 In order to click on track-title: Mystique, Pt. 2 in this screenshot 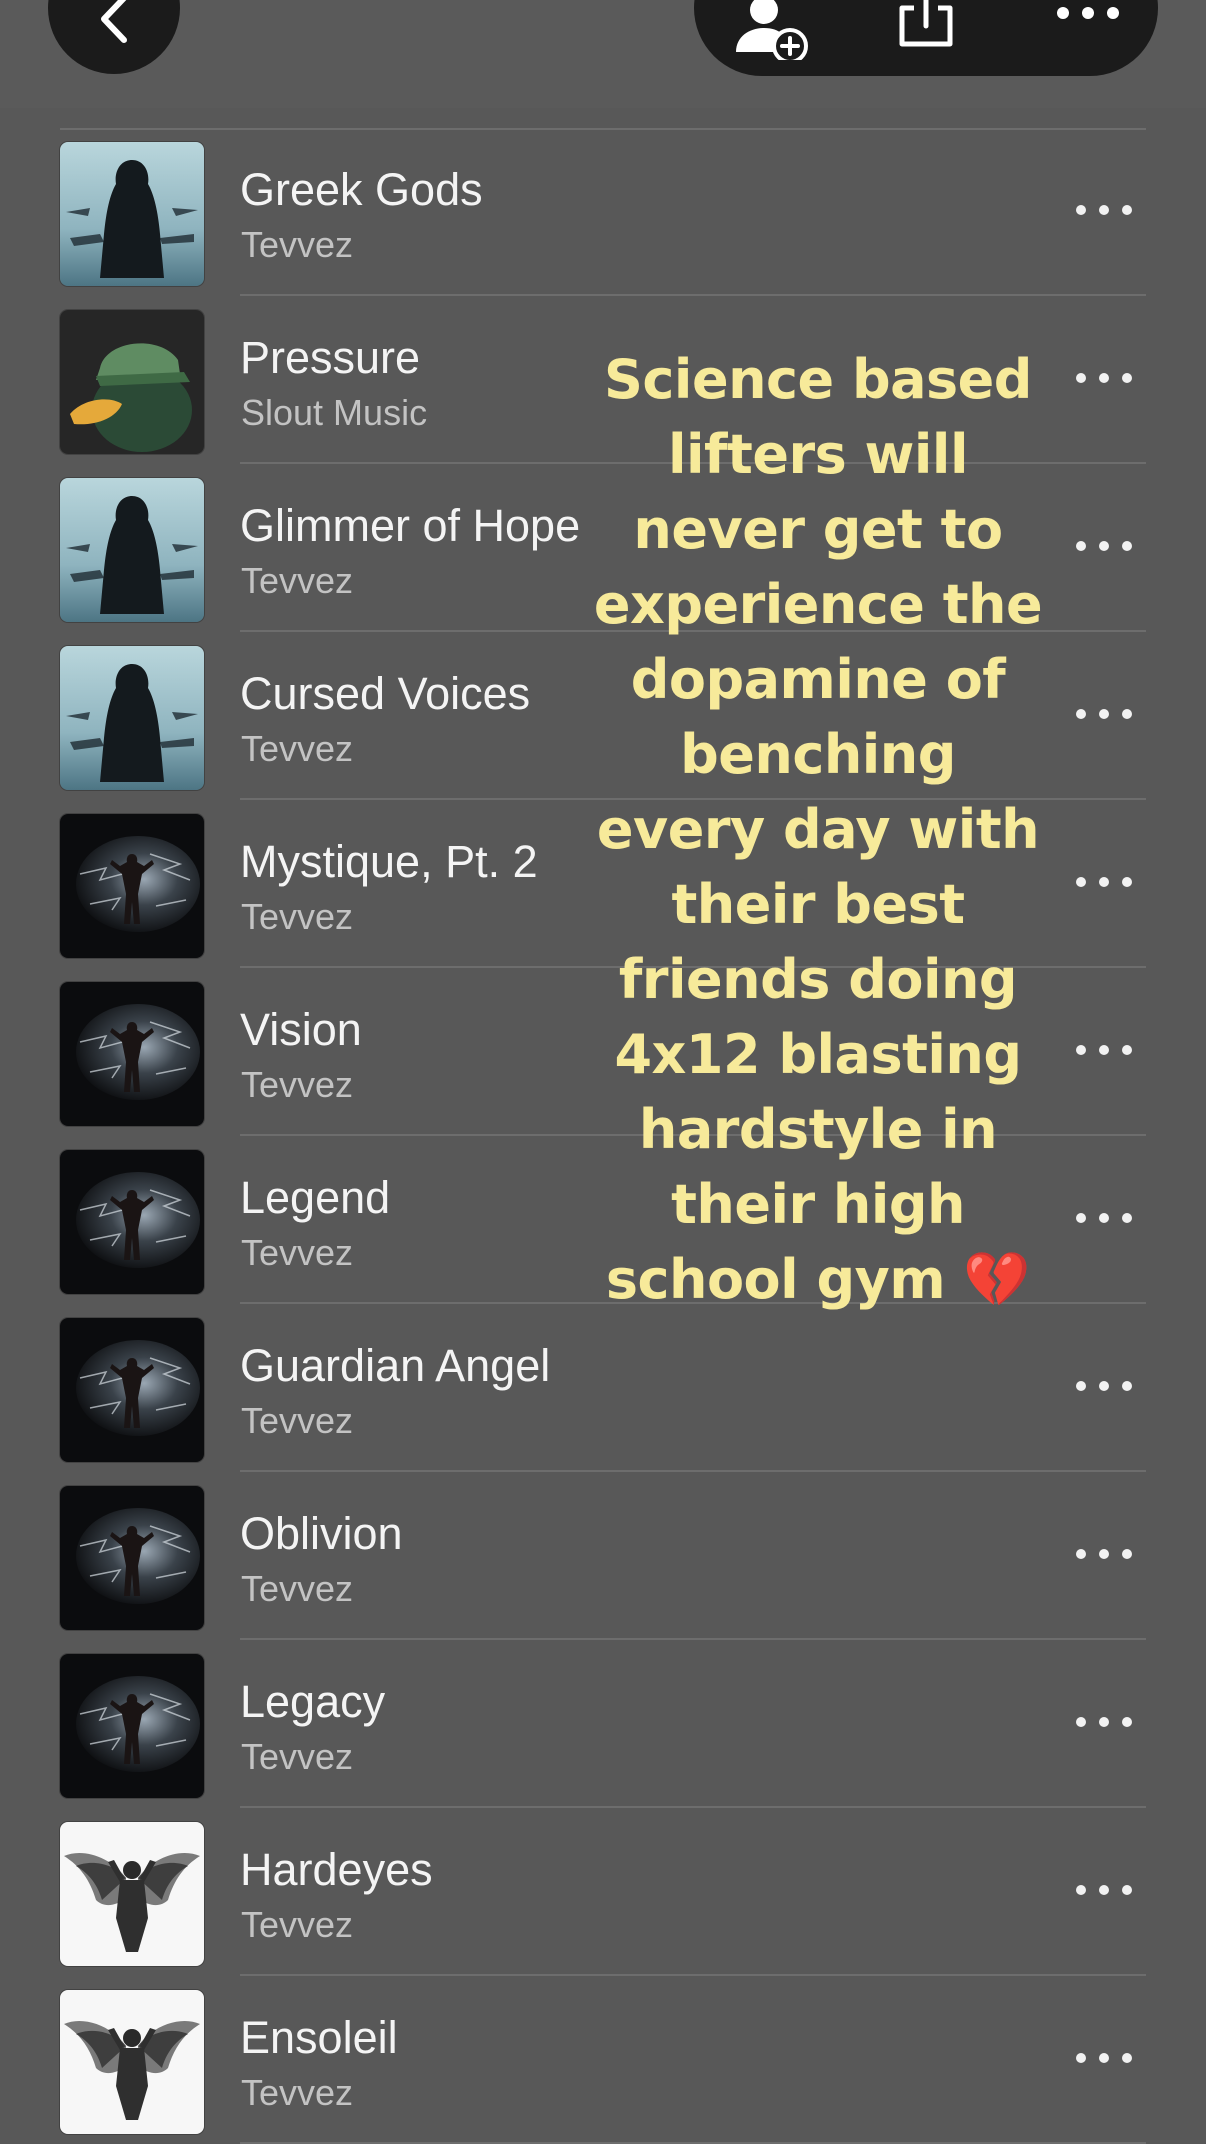, I will do `click(389, 861)`.